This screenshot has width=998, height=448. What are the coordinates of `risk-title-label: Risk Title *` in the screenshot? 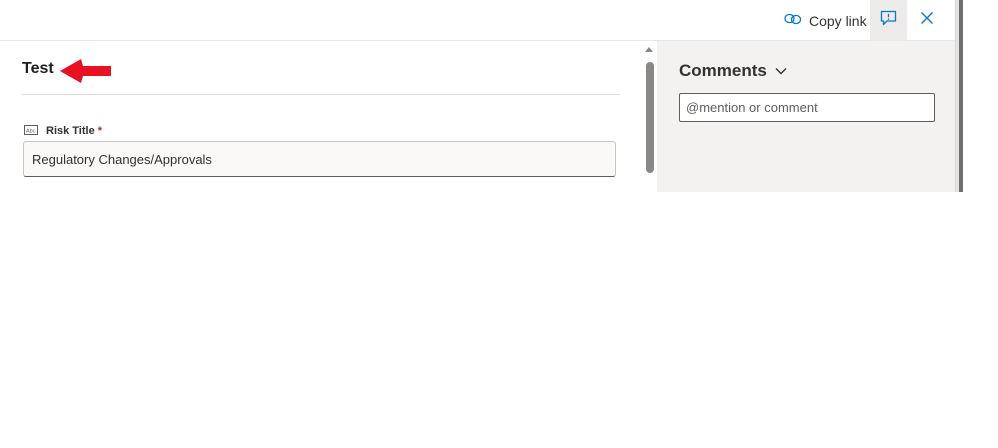 It's located at (74, 131).